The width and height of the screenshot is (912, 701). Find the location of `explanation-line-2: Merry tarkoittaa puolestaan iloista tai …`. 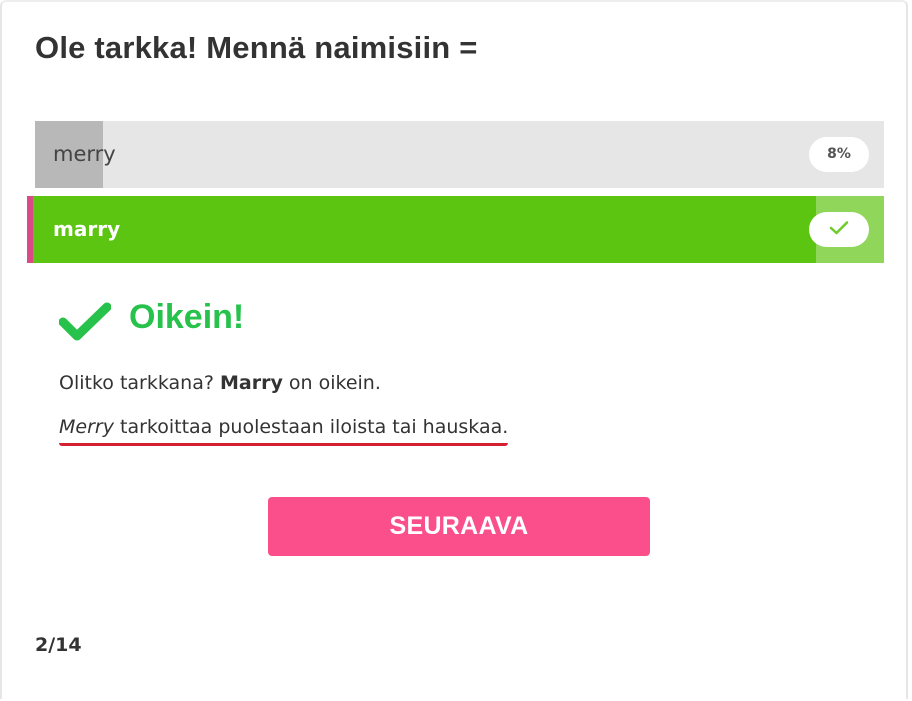

explanation-line-2: Merry tarkoittaa puolestaan iloista tai … is located at coordinates (284, 431).